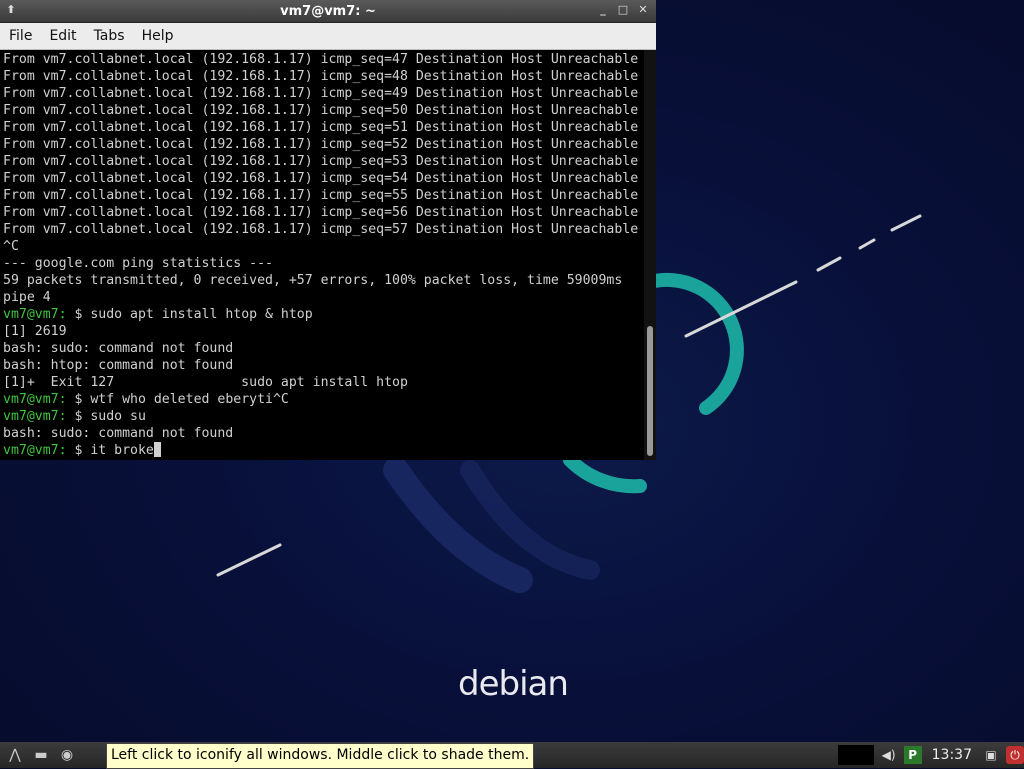  I want to click on terminal-line: [1] 2619, so click(323, 331).